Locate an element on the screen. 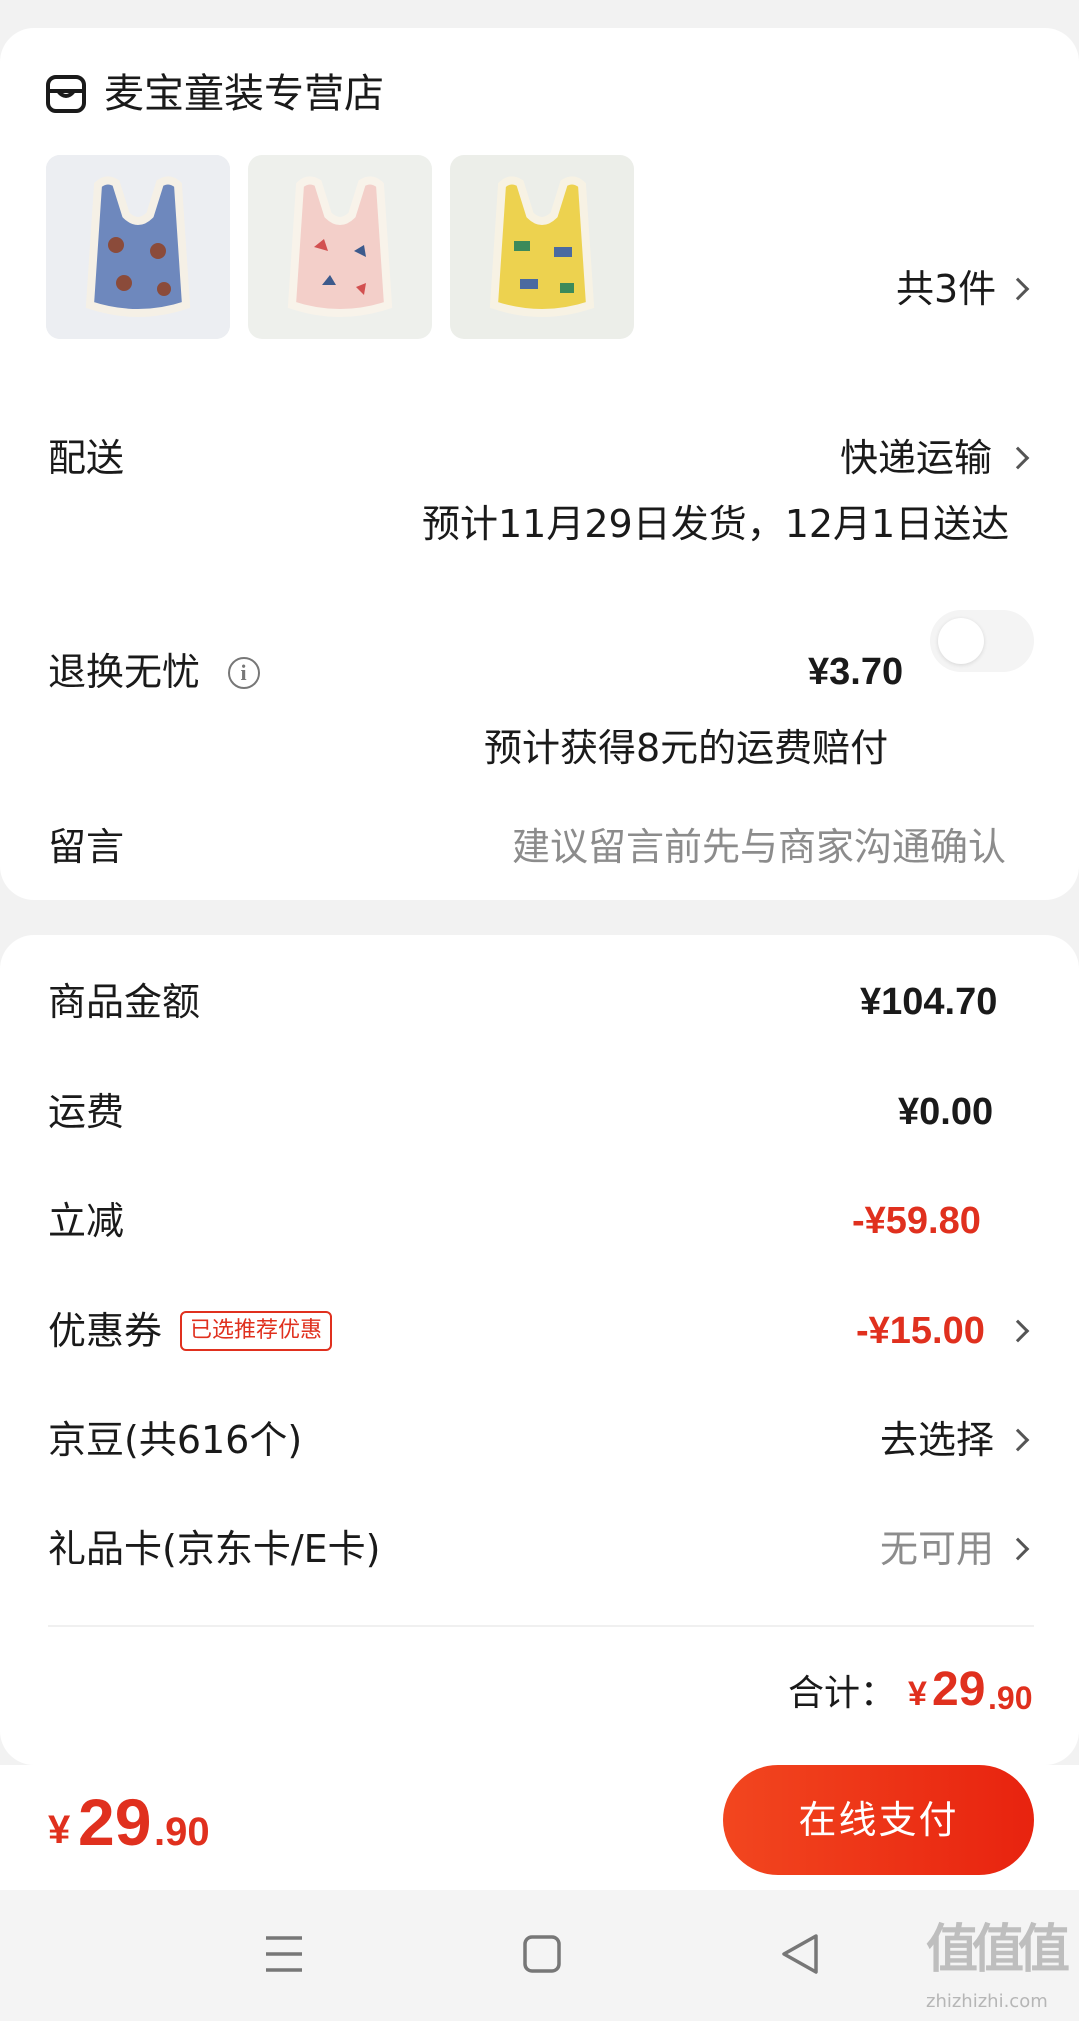 This screenshot has height=2021, width=1079. toggle-knob is located at coordinates (961, 641).